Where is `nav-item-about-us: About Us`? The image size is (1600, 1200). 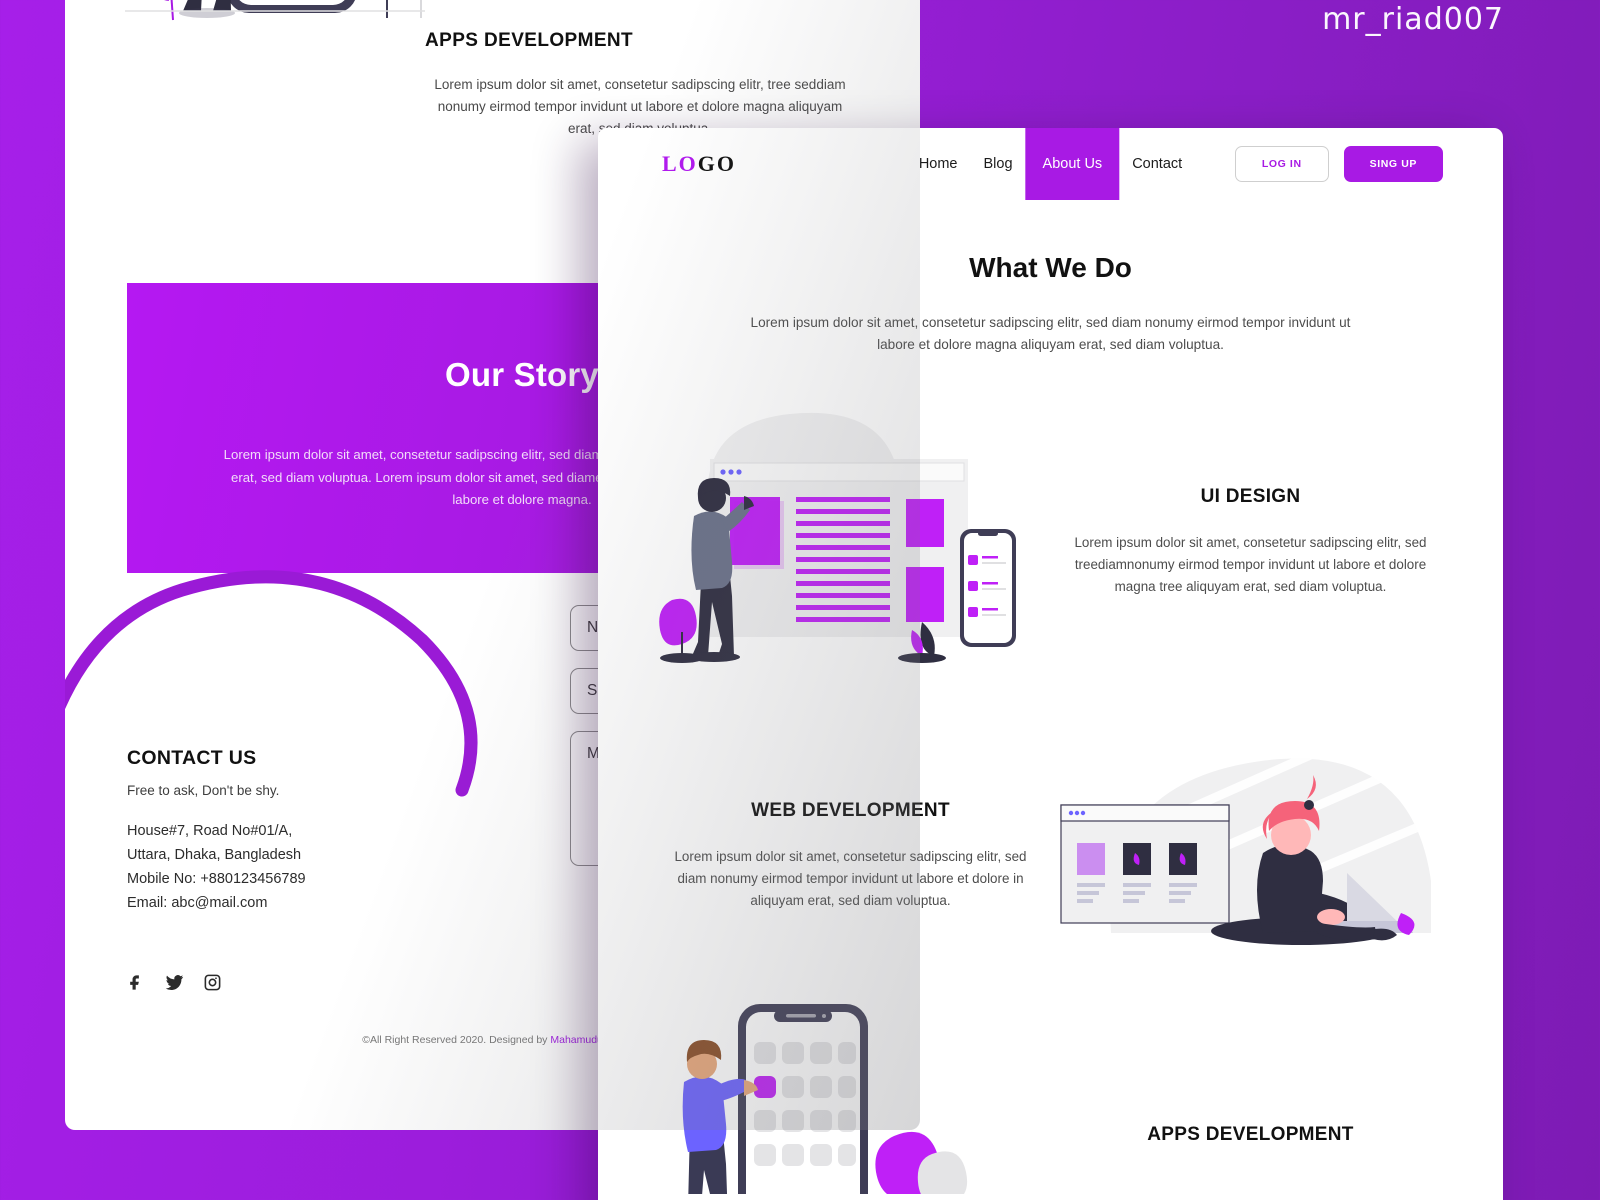
nav-item-about-us: About Us is located at coordinates (1072, 164).